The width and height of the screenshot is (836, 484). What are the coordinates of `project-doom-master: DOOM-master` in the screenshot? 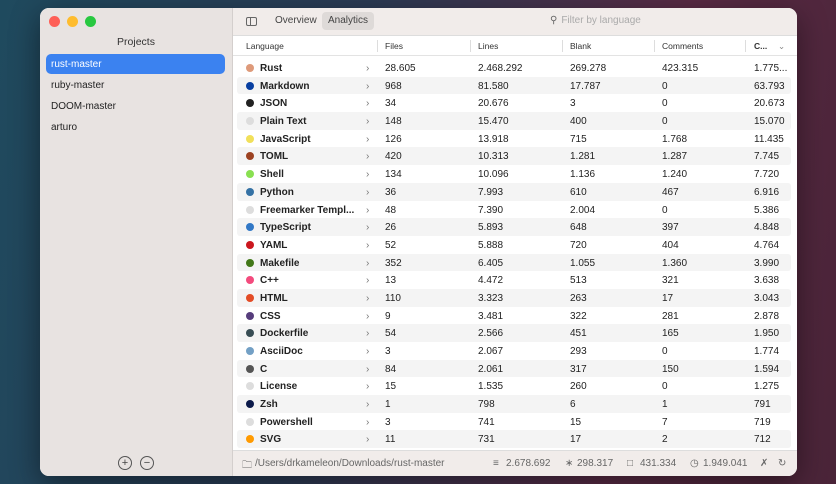 It's located at (135, 106).